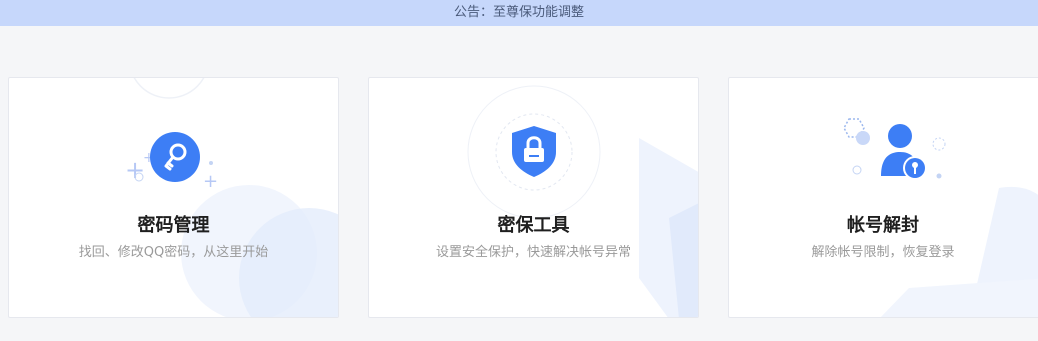  Describe the element at coordinates (959, 251) in the screenshot. I see `card-background-decoration` at that location.